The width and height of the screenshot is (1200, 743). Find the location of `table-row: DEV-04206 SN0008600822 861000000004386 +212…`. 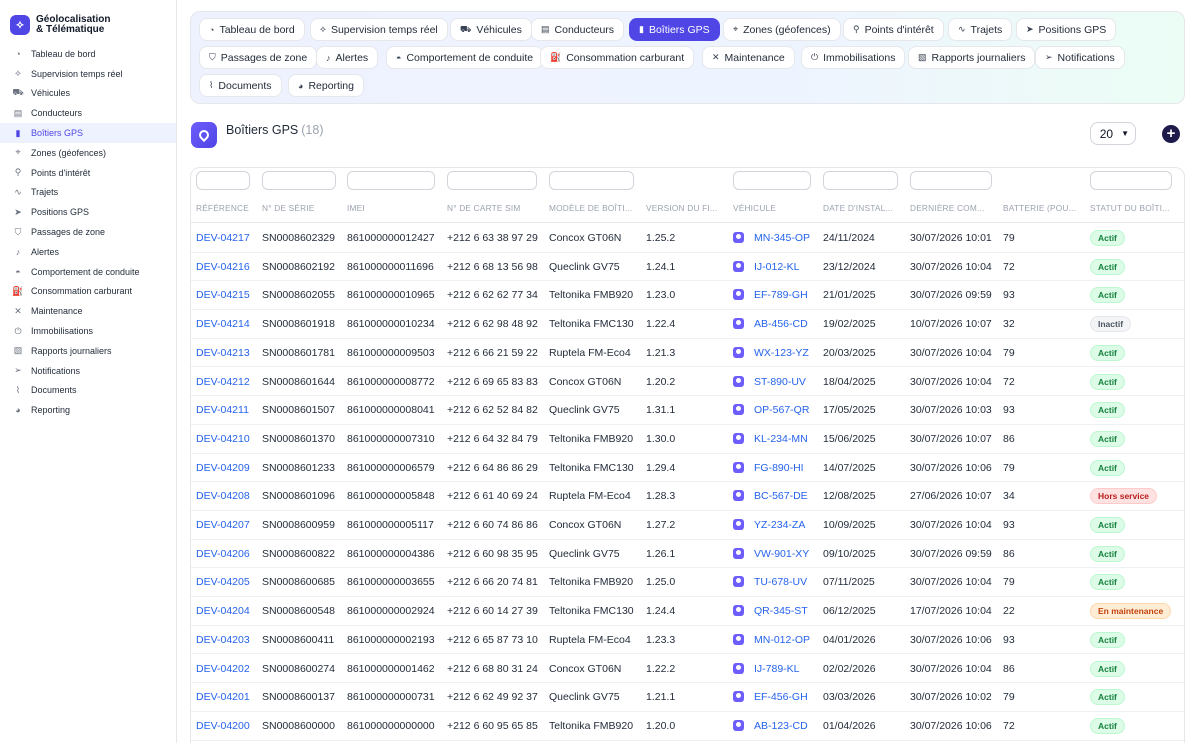

table-row: DEV-04206 SN0008600822 861000000004386 +212… is located at coordinates (687, 554).